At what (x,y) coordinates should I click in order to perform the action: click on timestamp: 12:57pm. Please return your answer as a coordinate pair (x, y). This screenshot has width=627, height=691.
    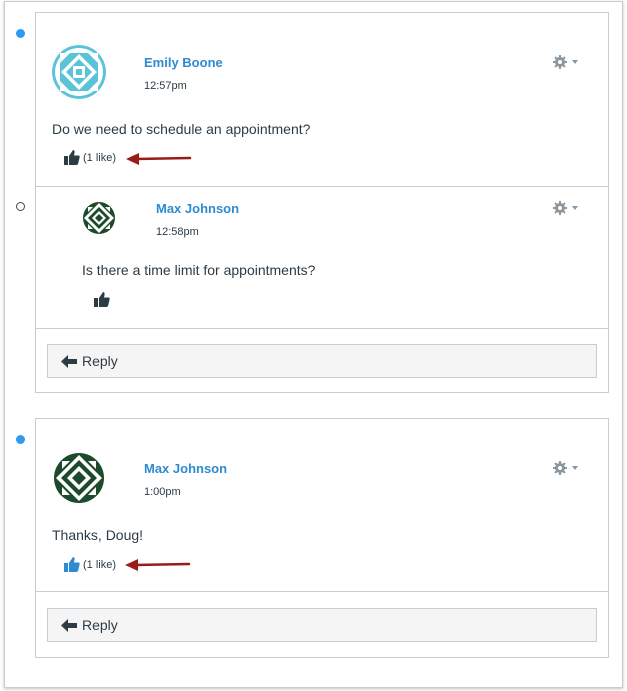
    Looking at the image, I should click on (165, 86).